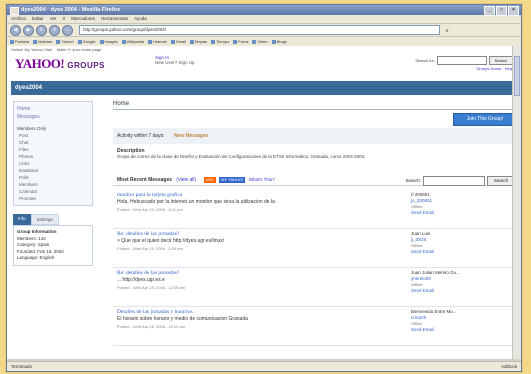 The width and height of the screenshot is (531, 374). I want to click on sidebar-item-home: Home, so click(53, 109).